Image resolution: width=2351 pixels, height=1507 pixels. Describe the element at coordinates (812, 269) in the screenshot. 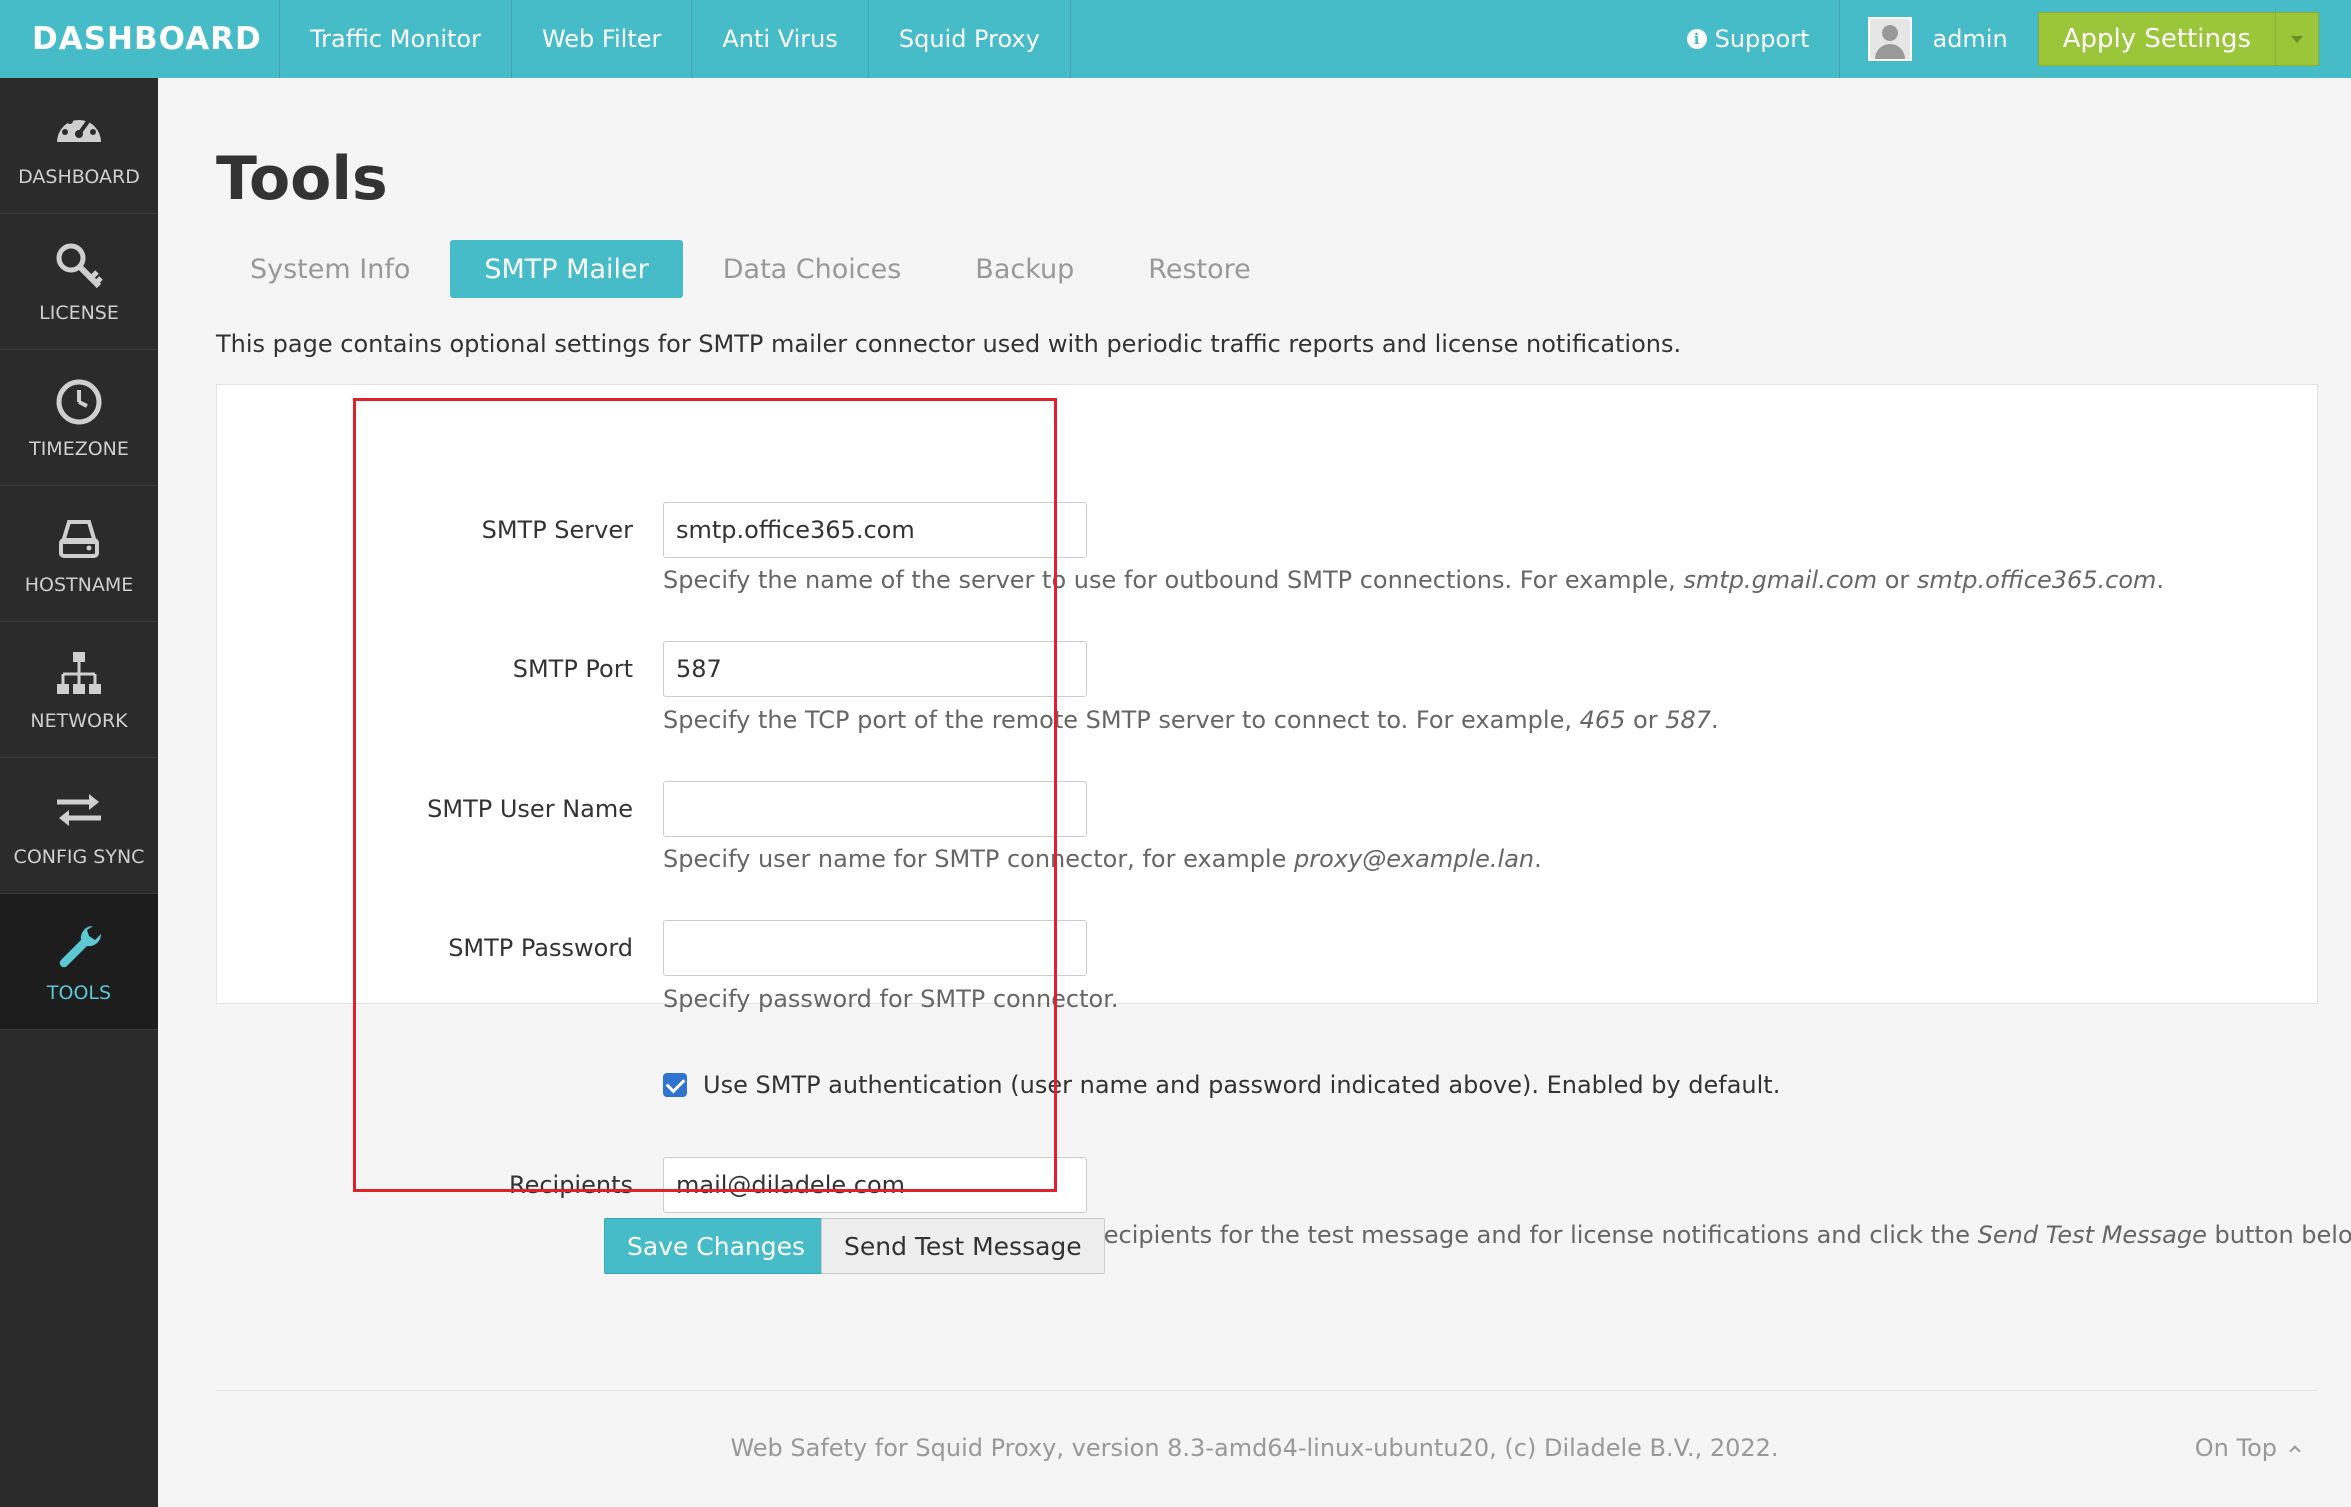

I see `tab-data-choices: Data Choices` at that location.